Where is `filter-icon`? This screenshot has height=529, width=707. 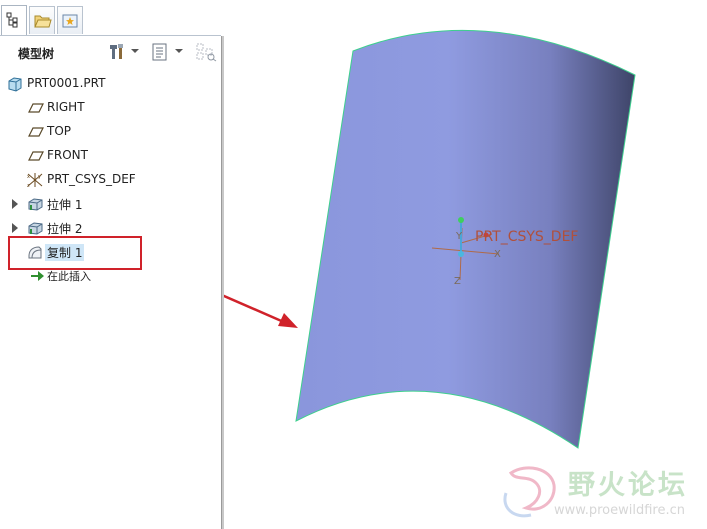
filter-icon is located at coordinates (206, 52).